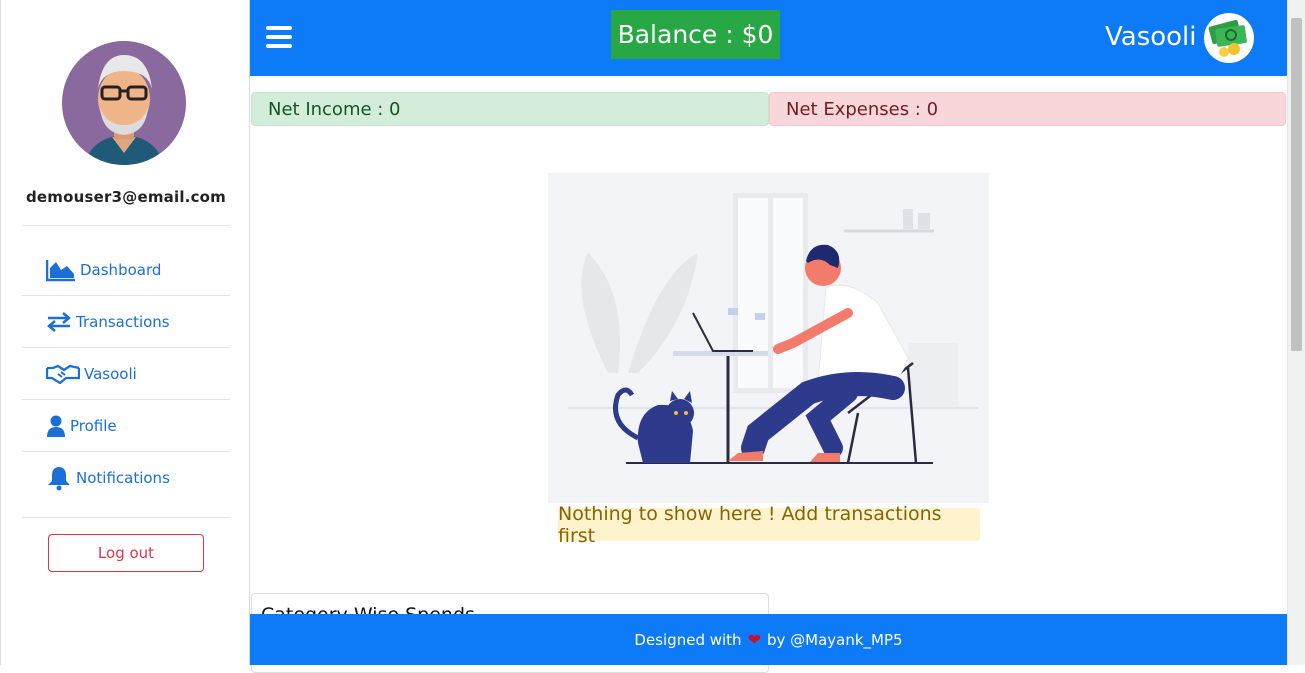 Image resolution: width=1305 pixels, height=673 pixels. What do you see at coordinates (59, 478) in the screenshot?
I see `bell-icon` at bounding box center [59, 478].